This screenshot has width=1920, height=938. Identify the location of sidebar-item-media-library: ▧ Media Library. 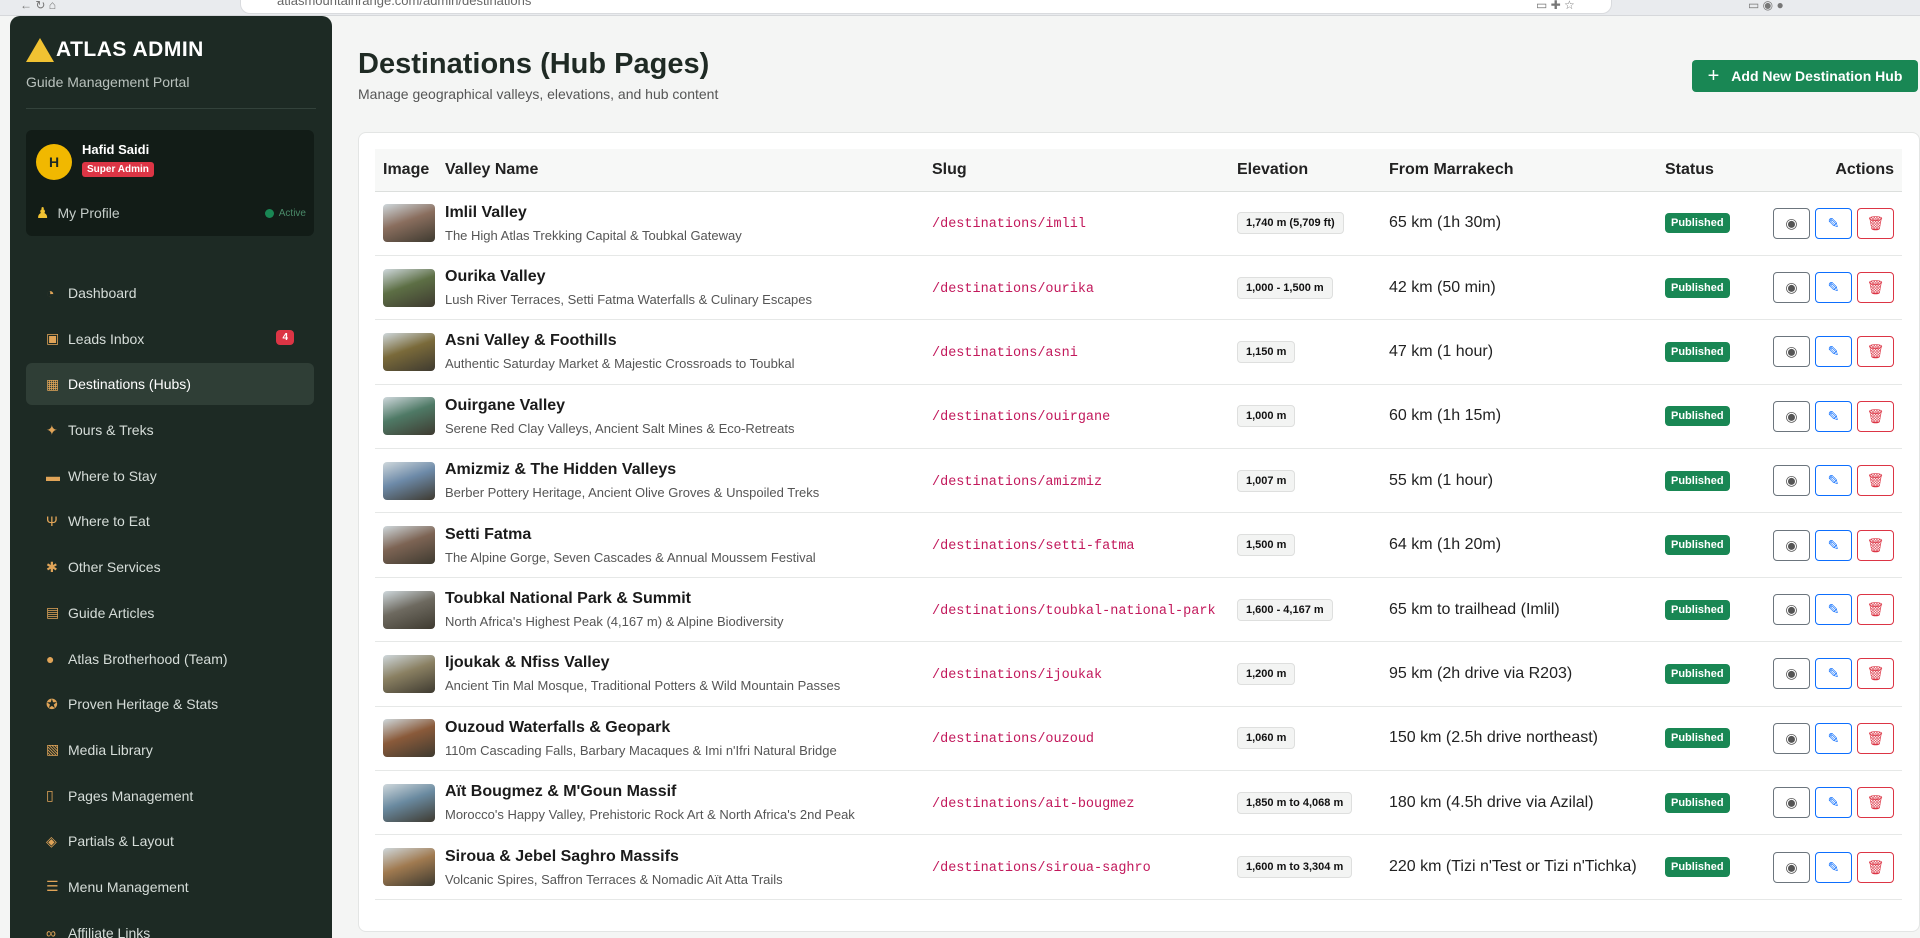
(170, 750).